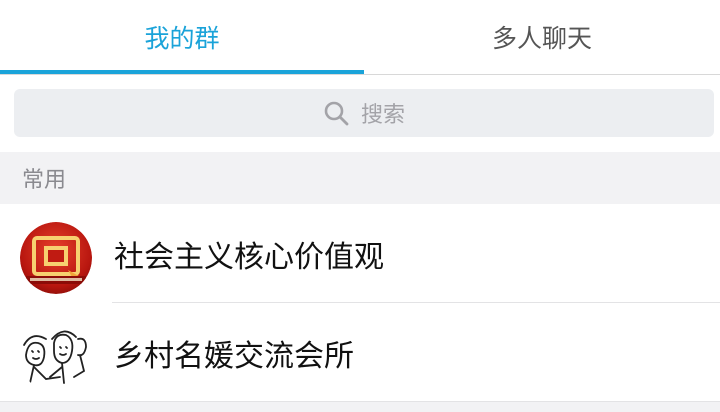 The image size is (720, 412). I want to click on search-placeholder: 搜索, so click(382, 115).